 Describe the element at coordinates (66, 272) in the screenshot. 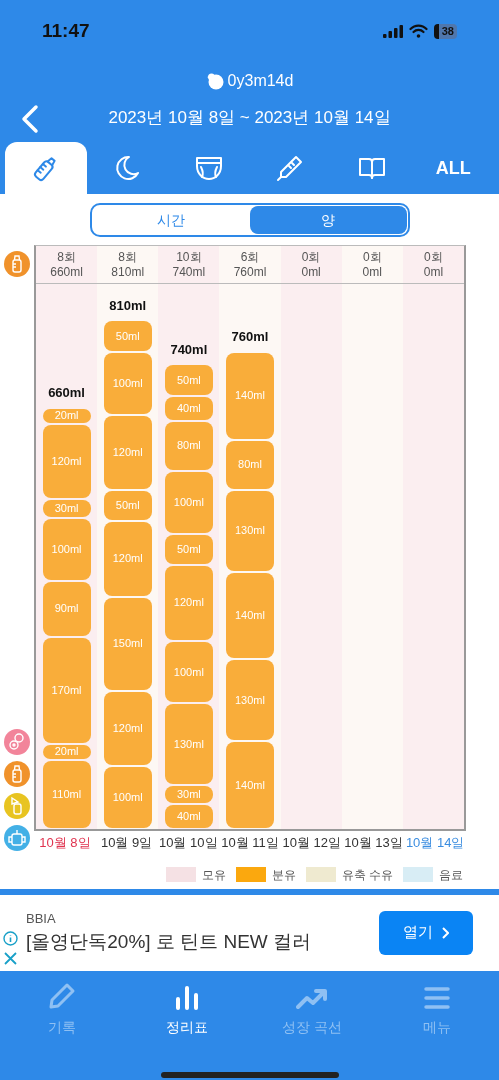

I see `feed-amount: 660ml` at that location.